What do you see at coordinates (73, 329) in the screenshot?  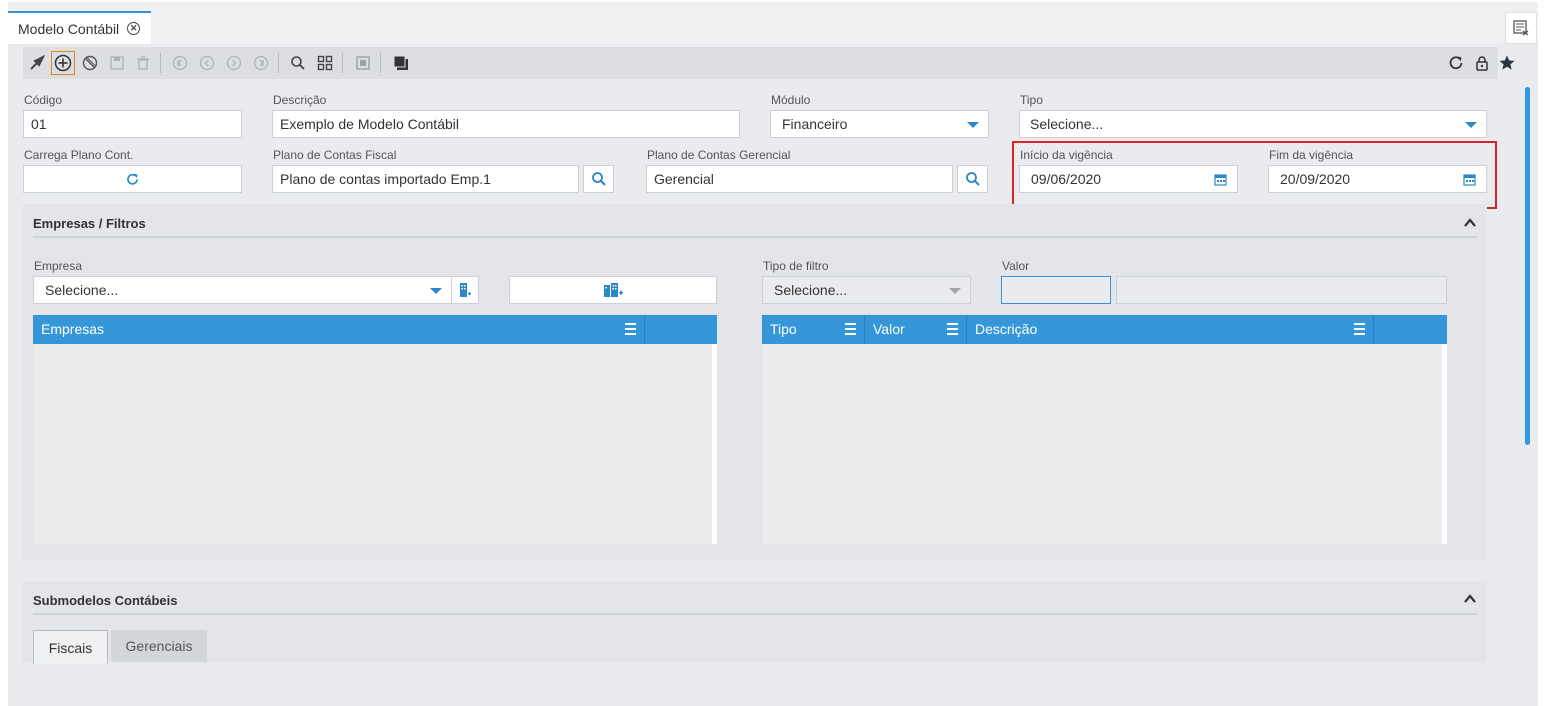 I see `column-empresas-label: Empresas` at bounding box center [73, 329].